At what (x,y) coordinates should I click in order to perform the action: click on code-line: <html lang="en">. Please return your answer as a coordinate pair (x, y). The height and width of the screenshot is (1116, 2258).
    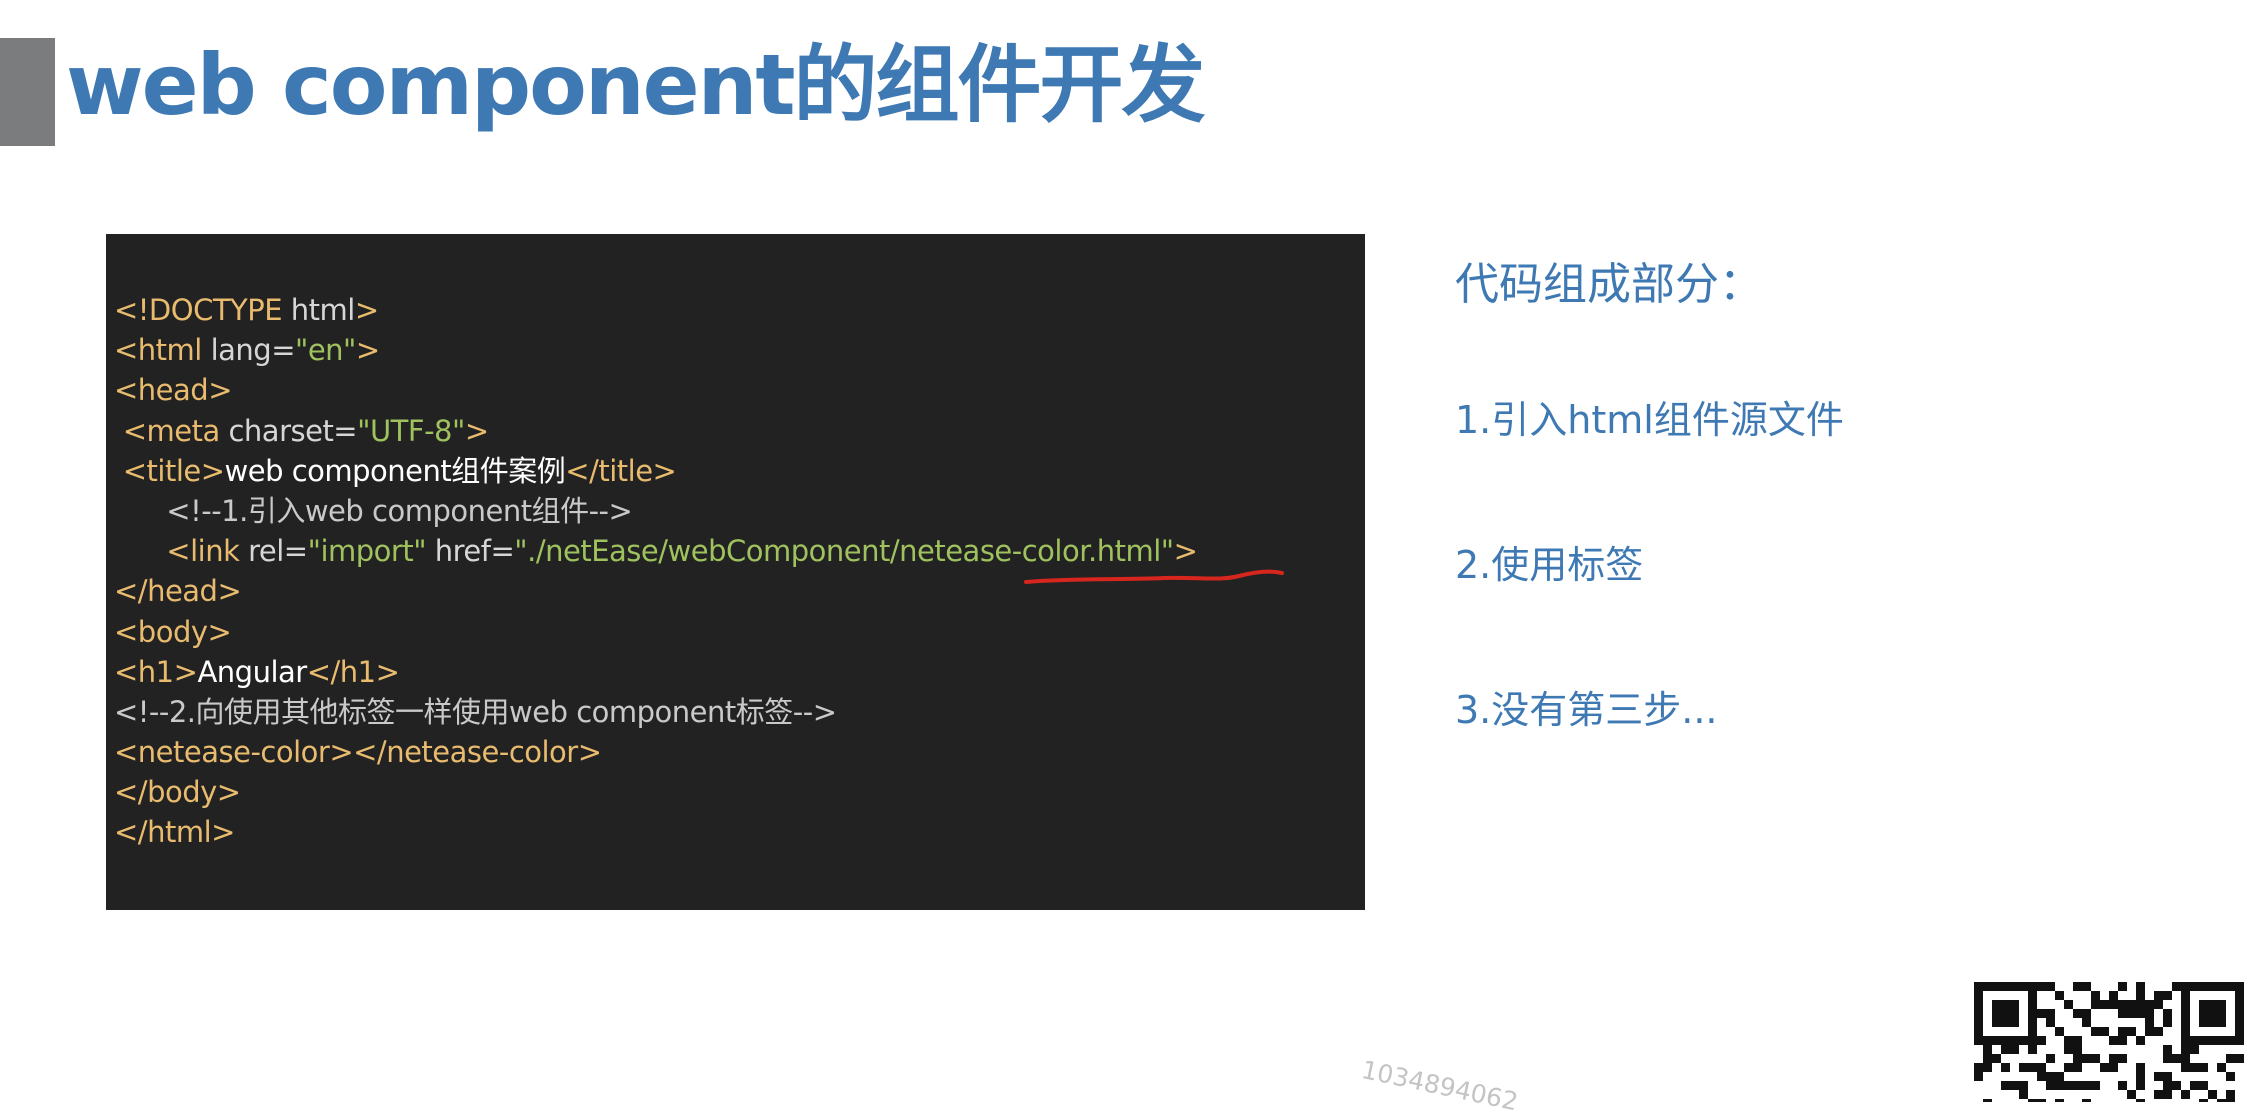
    Looking at the image, I should click on (655, 350).